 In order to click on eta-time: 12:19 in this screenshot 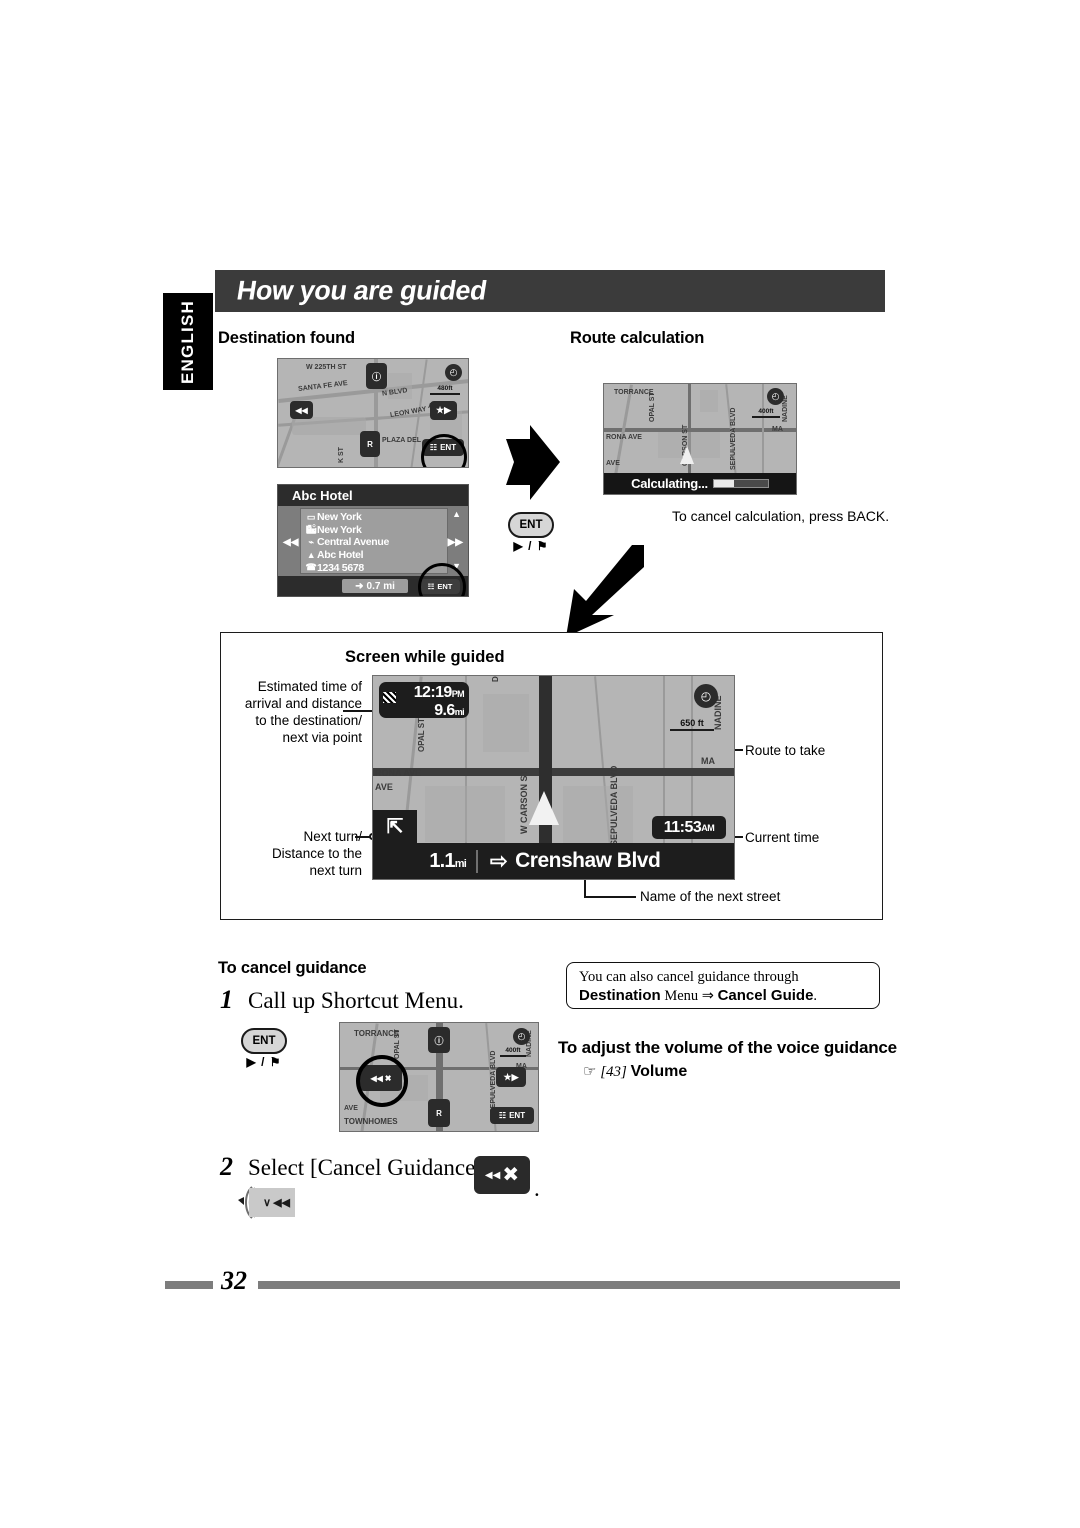, I will do `click(433, 692)`.